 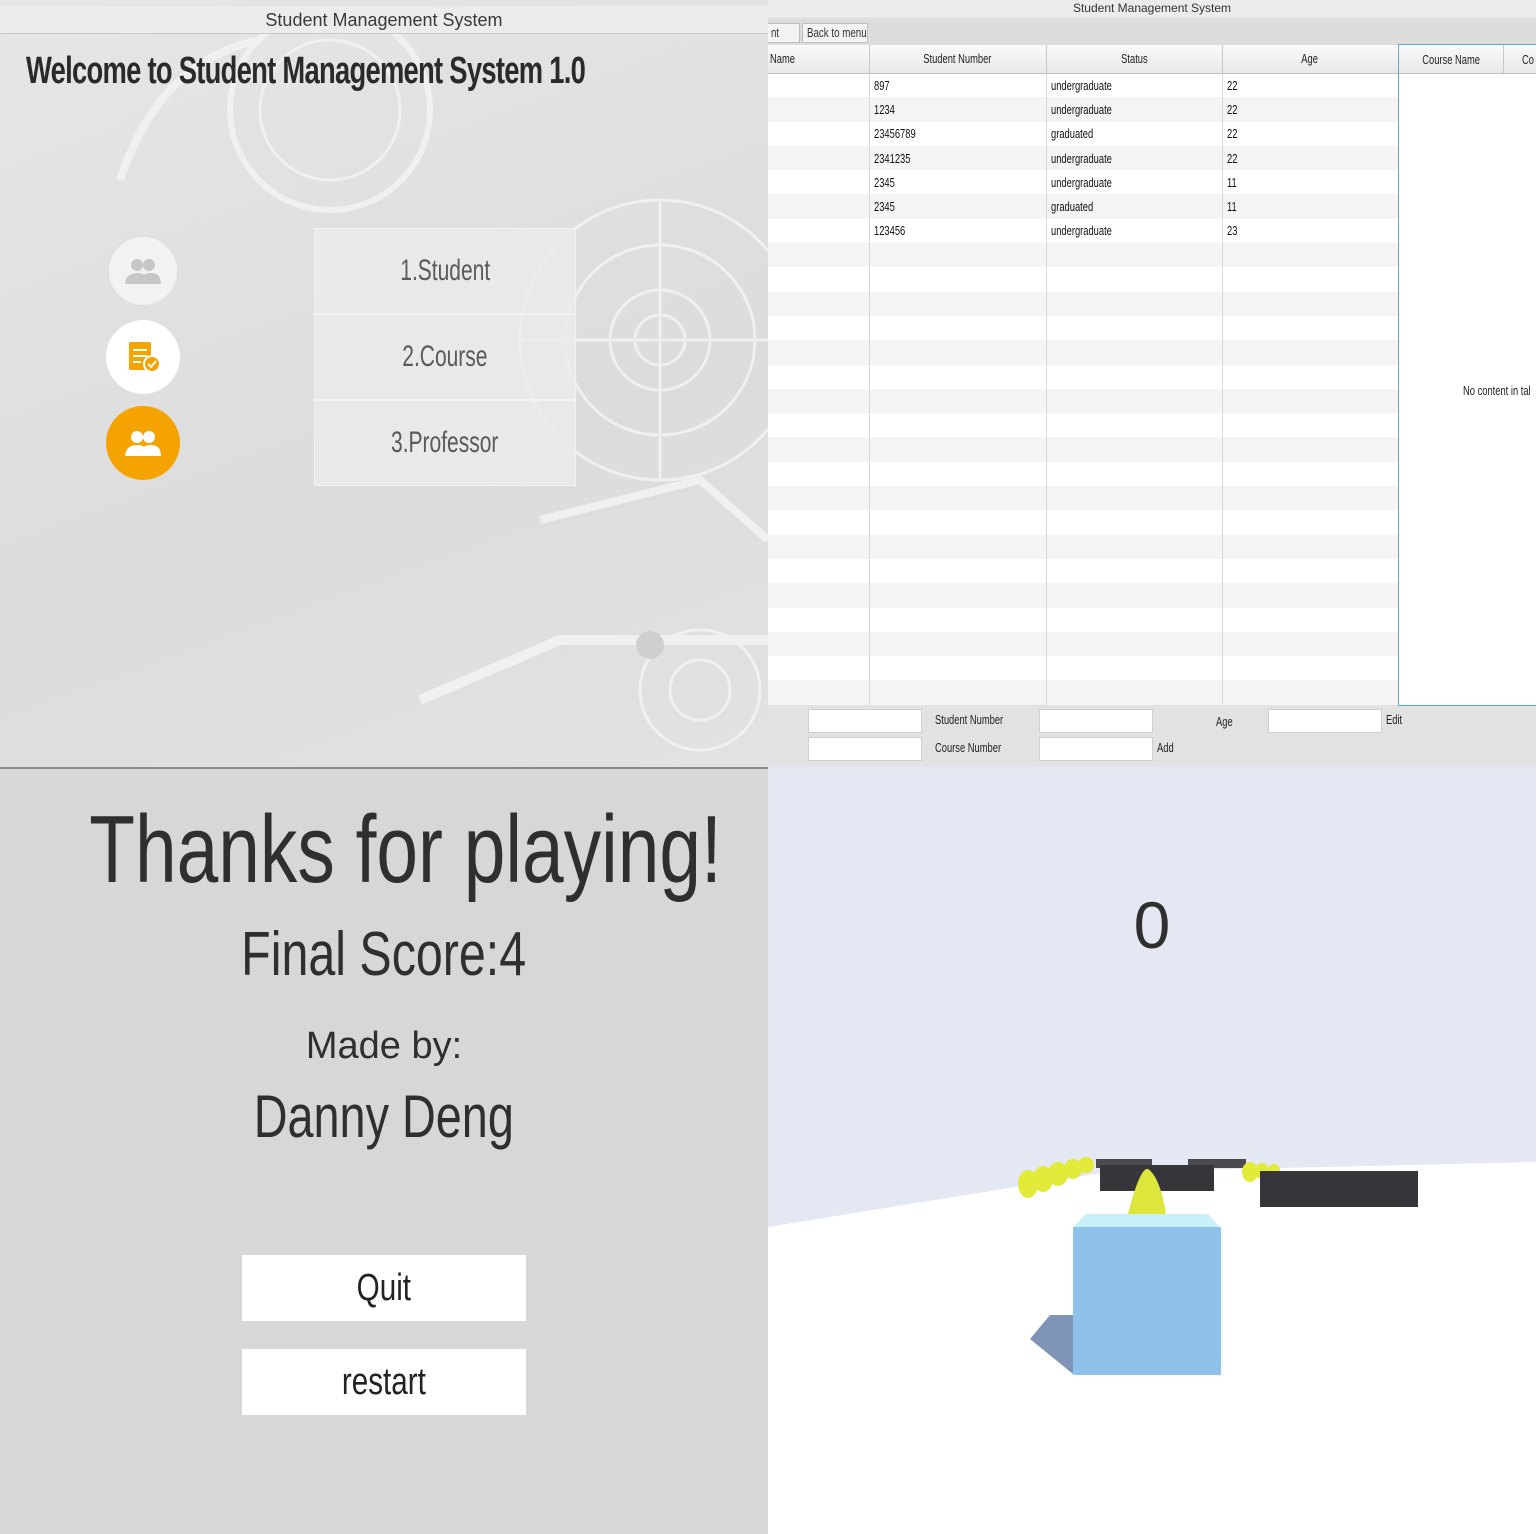 I want to click on status-input, so click(x=865, y=749).